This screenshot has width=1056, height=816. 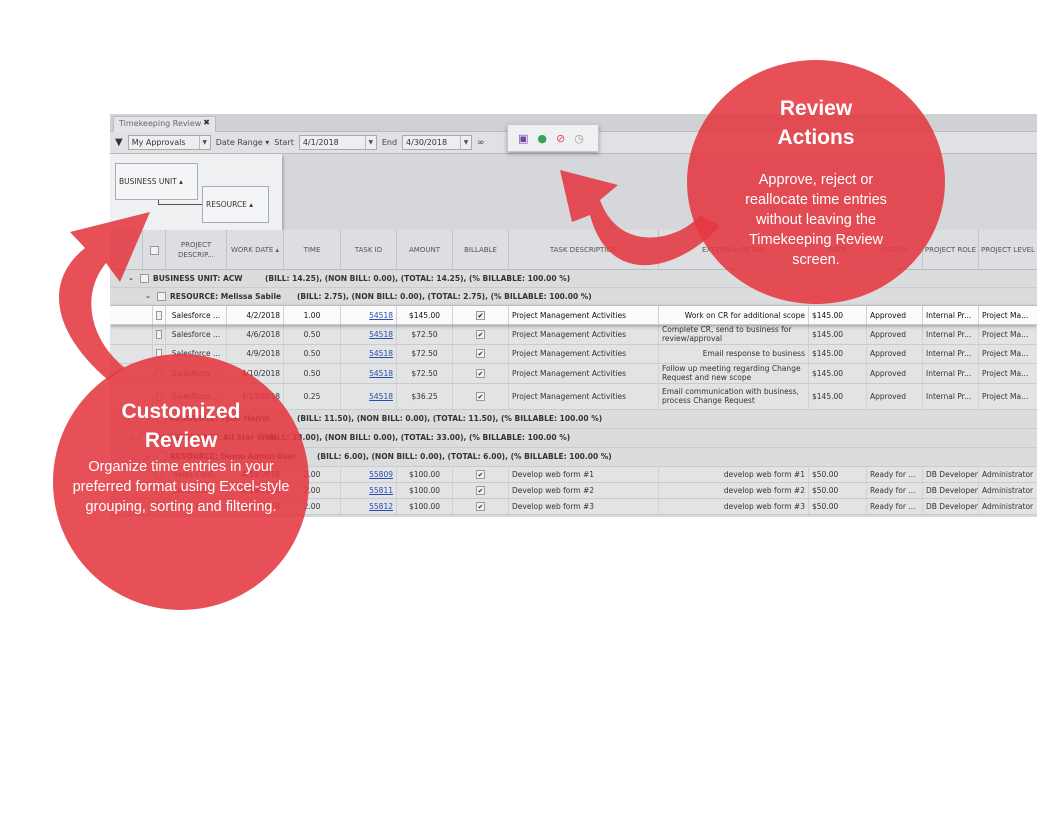 What do you see at coordinates (381, 315) in the screenshot?
I see `task-id-link: 54518` at bounding box center [381, 315].